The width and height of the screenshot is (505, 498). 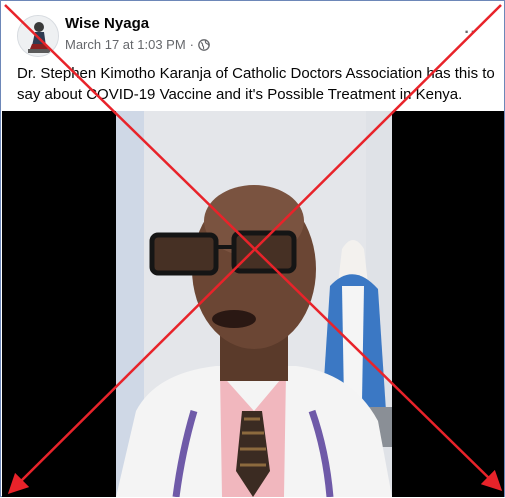 I want to click on avatar-image, so click(x=38, y=36).